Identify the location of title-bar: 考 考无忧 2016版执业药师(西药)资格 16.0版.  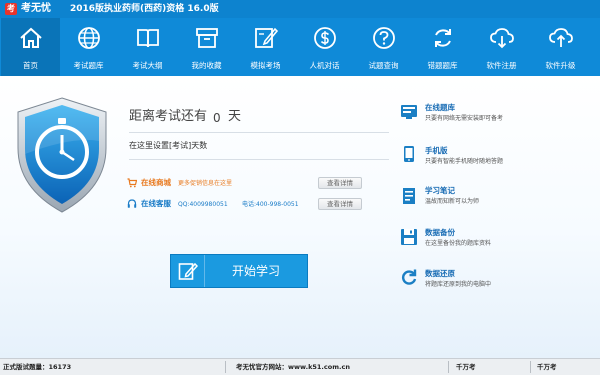
(300, 9).